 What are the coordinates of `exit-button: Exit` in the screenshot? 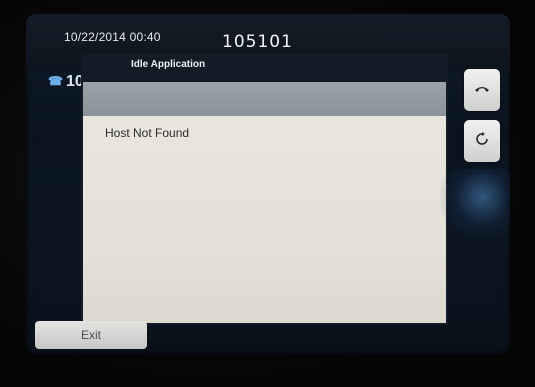 It's located at (91, 335).